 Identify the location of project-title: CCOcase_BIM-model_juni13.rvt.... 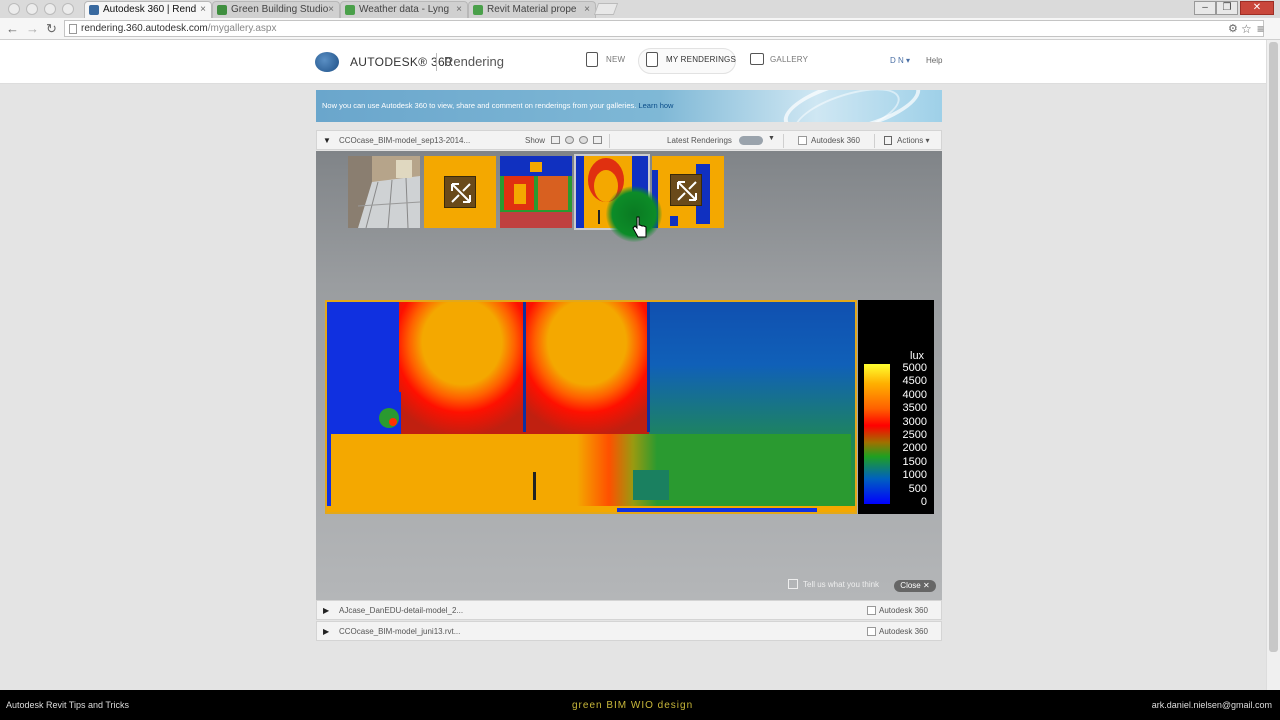
(399, 631).